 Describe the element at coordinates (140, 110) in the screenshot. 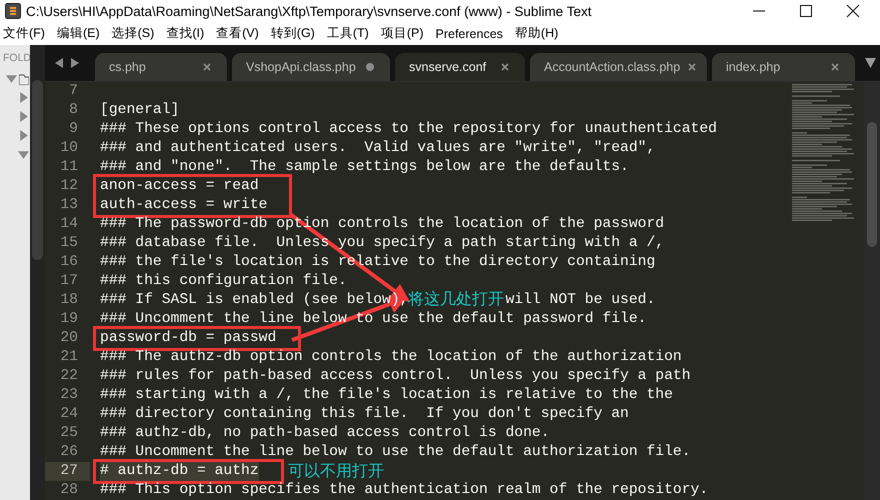

I see `code-line: [general]` at that location.